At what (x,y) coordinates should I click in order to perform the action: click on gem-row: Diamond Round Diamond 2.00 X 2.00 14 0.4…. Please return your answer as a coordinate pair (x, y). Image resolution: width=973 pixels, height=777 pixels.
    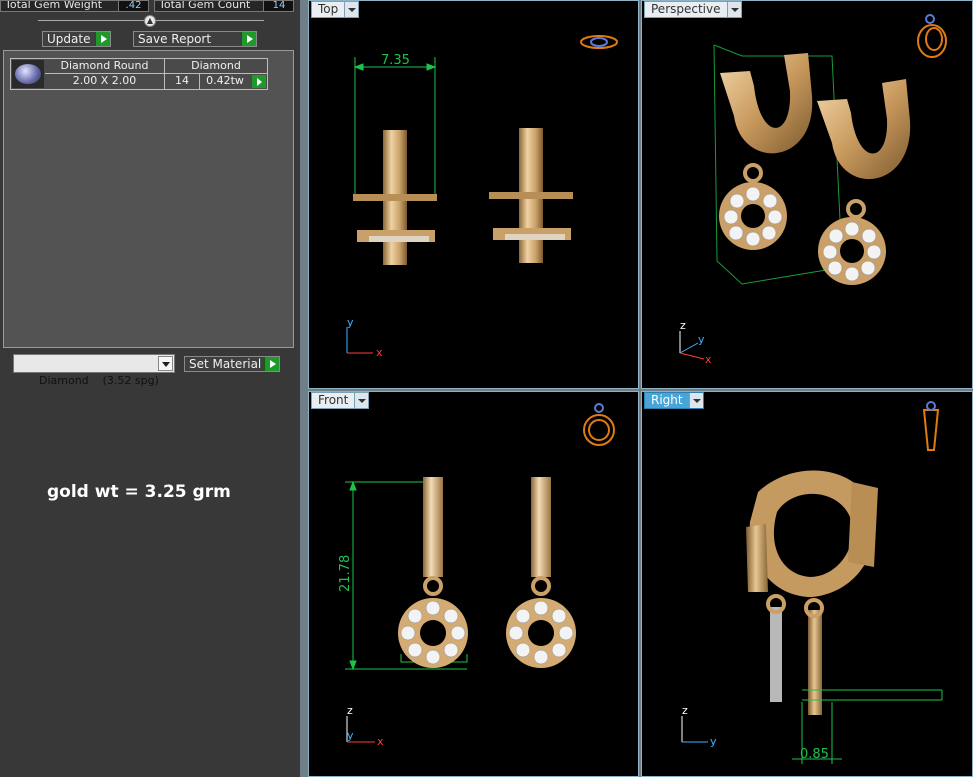
    Looking at the image, I should click on (139, 74).